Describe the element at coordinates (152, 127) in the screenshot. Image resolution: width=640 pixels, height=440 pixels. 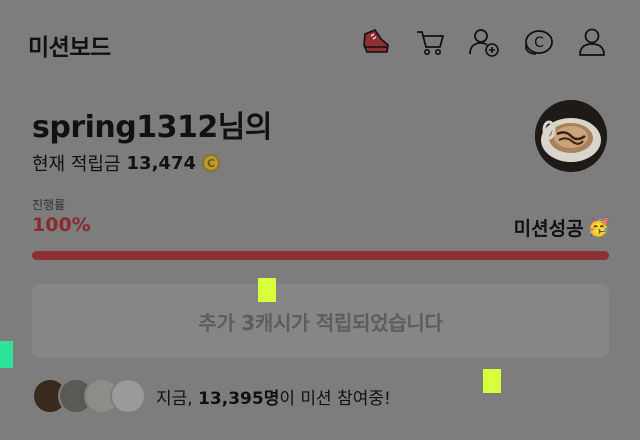
I see `username: spring1312님의` at that location.